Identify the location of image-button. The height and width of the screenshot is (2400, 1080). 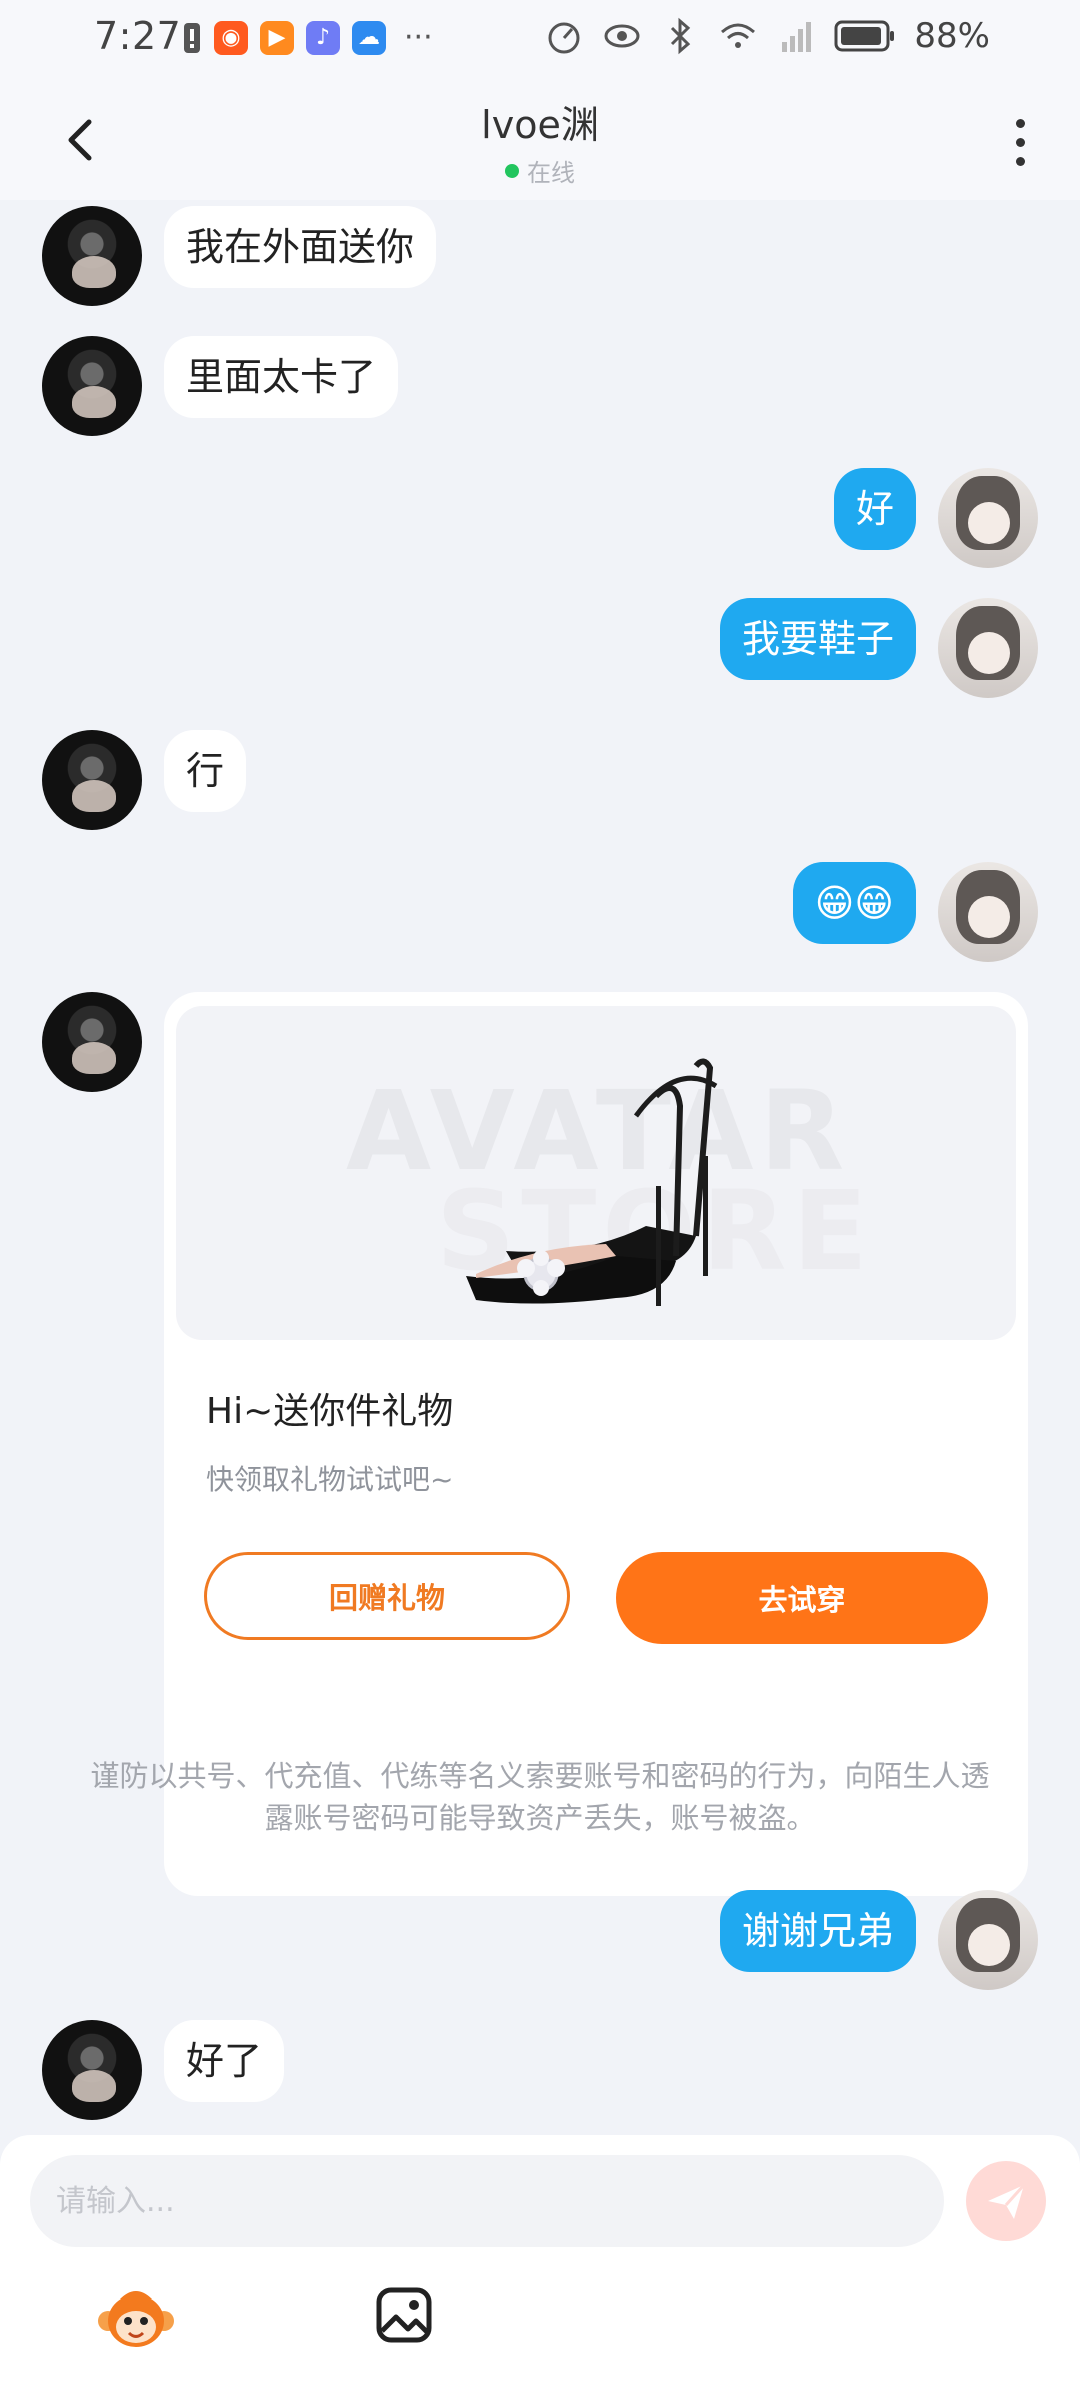
(404, 2315).